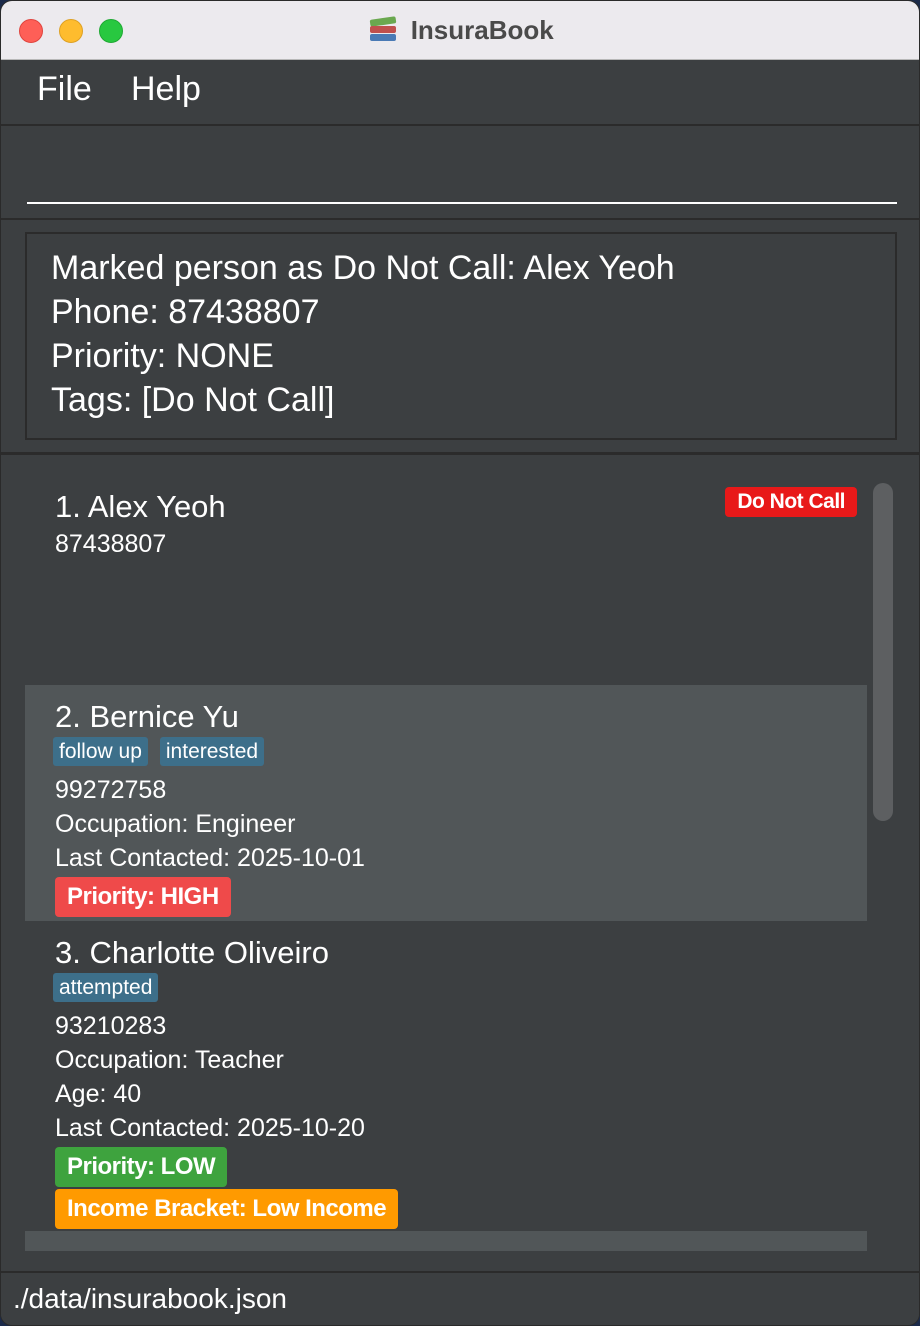  Describe the element at coordinates (883, 866) in the screenshot. I see `list-scrollbar` at that location.